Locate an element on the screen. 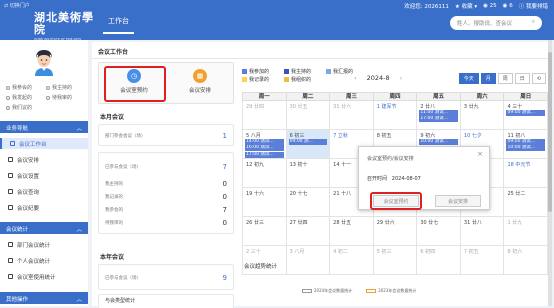  stat-row: 我参会的 7 is located at coordinates (166, 209).